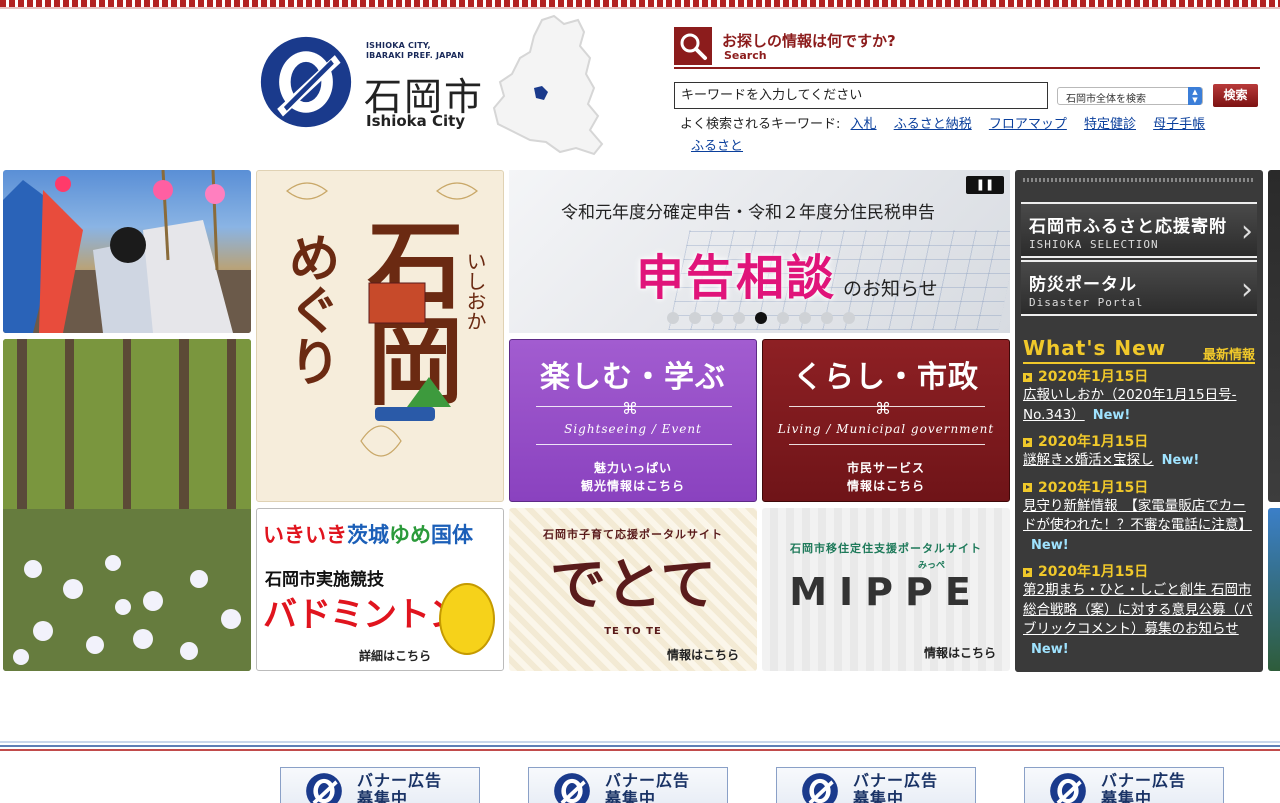 The height and width of the screenshot is (803, 1280). I want to click on panel-top-decoration, so click(1139, 180).